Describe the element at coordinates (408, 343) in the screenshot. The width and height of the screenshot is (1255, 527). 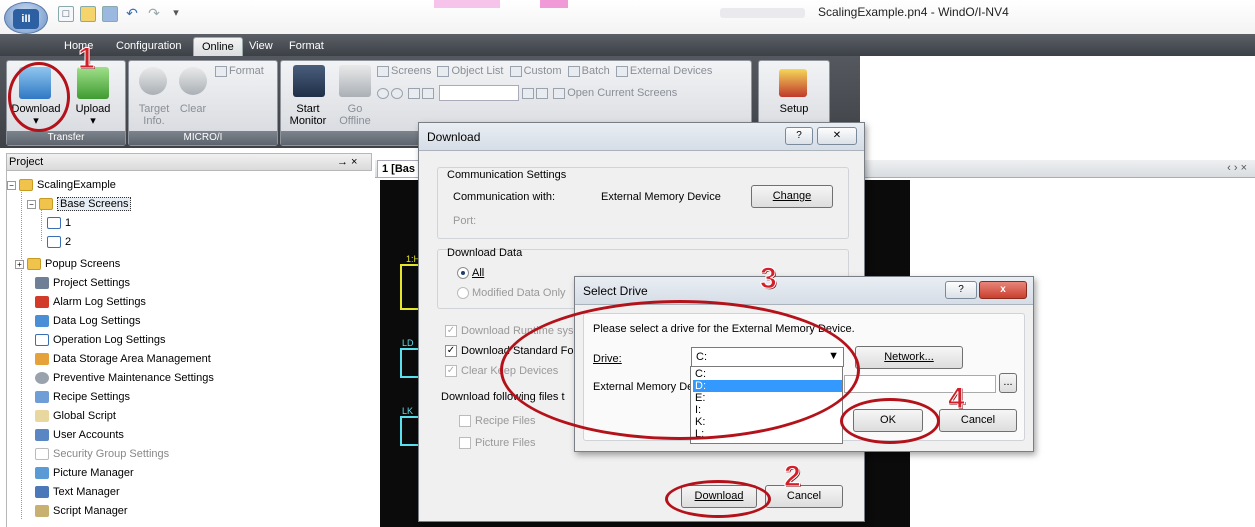
I see `canvas-label-ld: LD` at that location.